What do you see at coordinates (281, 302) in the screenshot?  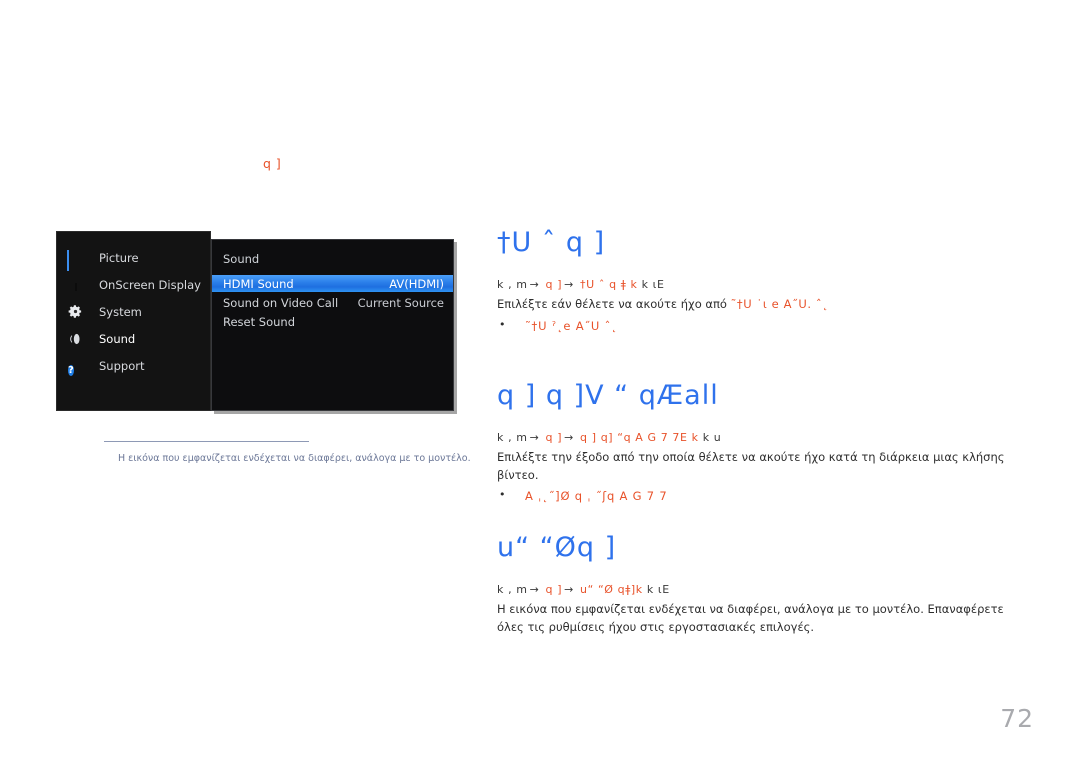 I see `osd-row-label: Sound on Video Call` at bounding box center [281, 302].